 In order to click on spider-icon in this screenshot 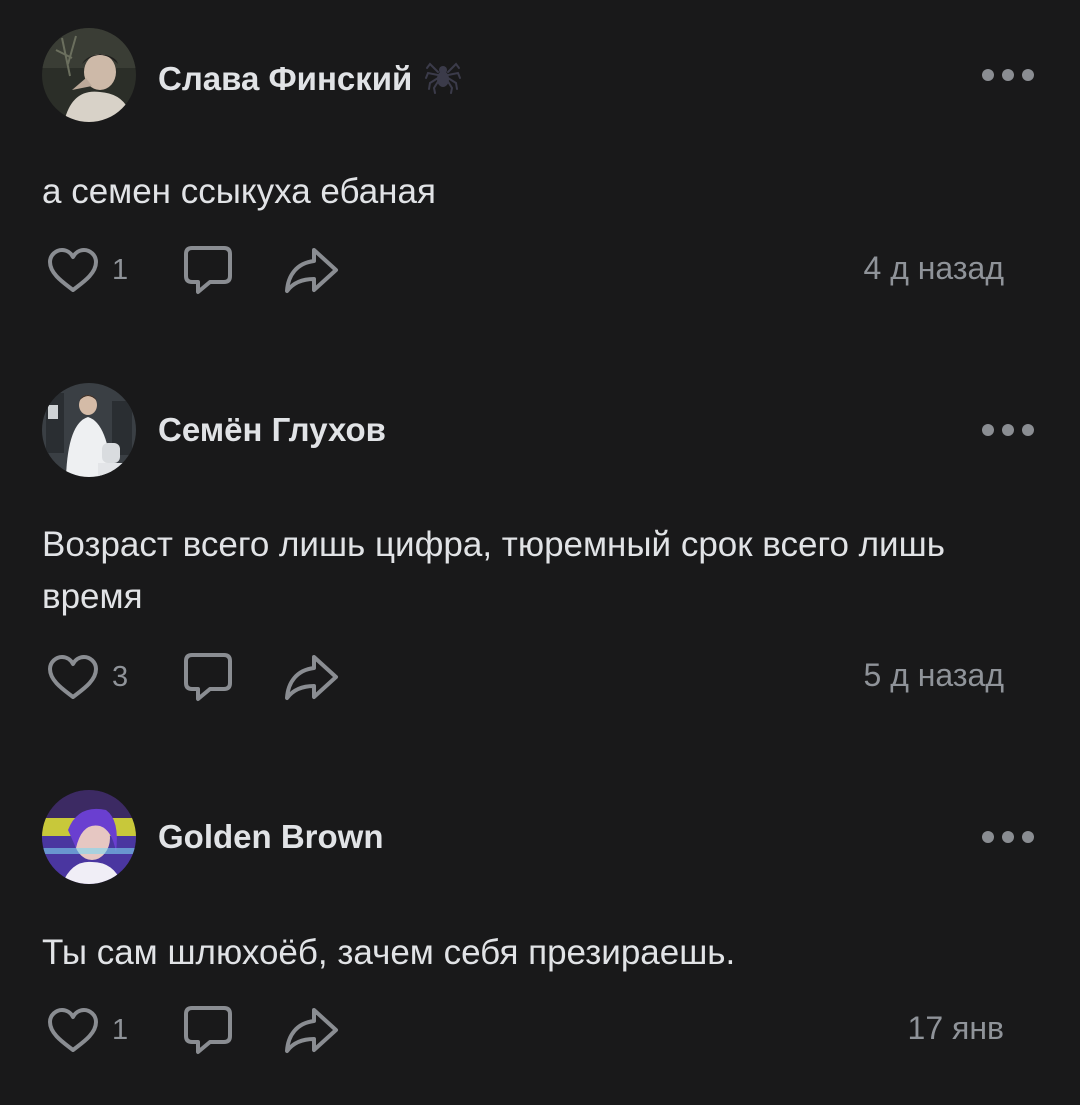, I will do `click(443, 79)`.